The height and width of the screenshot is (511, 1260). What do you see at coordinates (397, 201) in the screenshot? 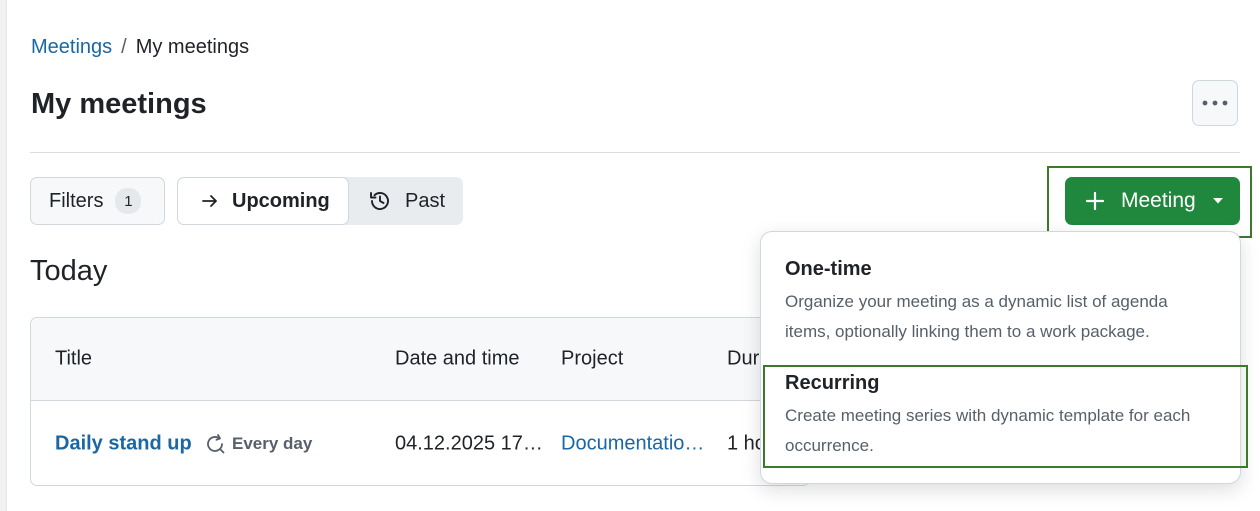
I see `past-tab: Past` at bounding box center [397, 201].